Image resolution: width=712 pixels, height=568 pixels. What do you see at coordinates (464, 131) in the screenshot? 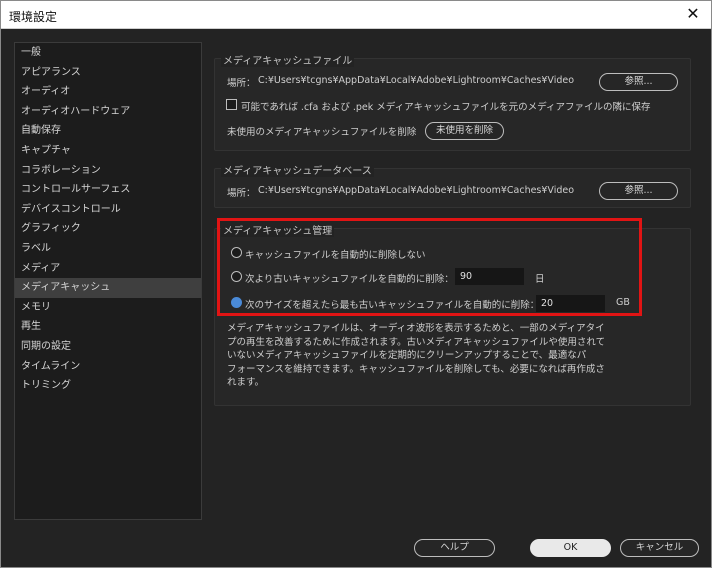
I see `delete-unused-button: 未使用を削除` at bounding box center [464, 131].